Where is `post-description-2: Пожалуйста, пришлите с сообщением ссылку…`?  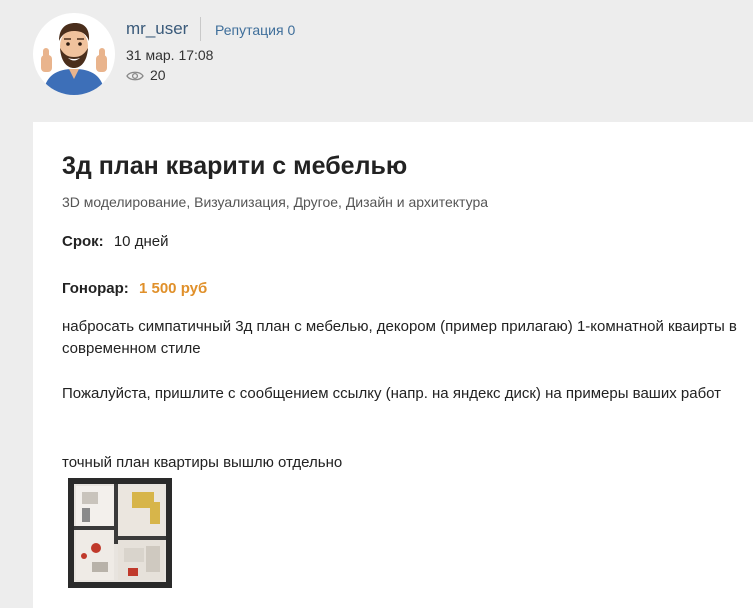 post-description-2: Пожалуйста, пришлите с сообщением ссылку… is located at coordinates (392, 393).